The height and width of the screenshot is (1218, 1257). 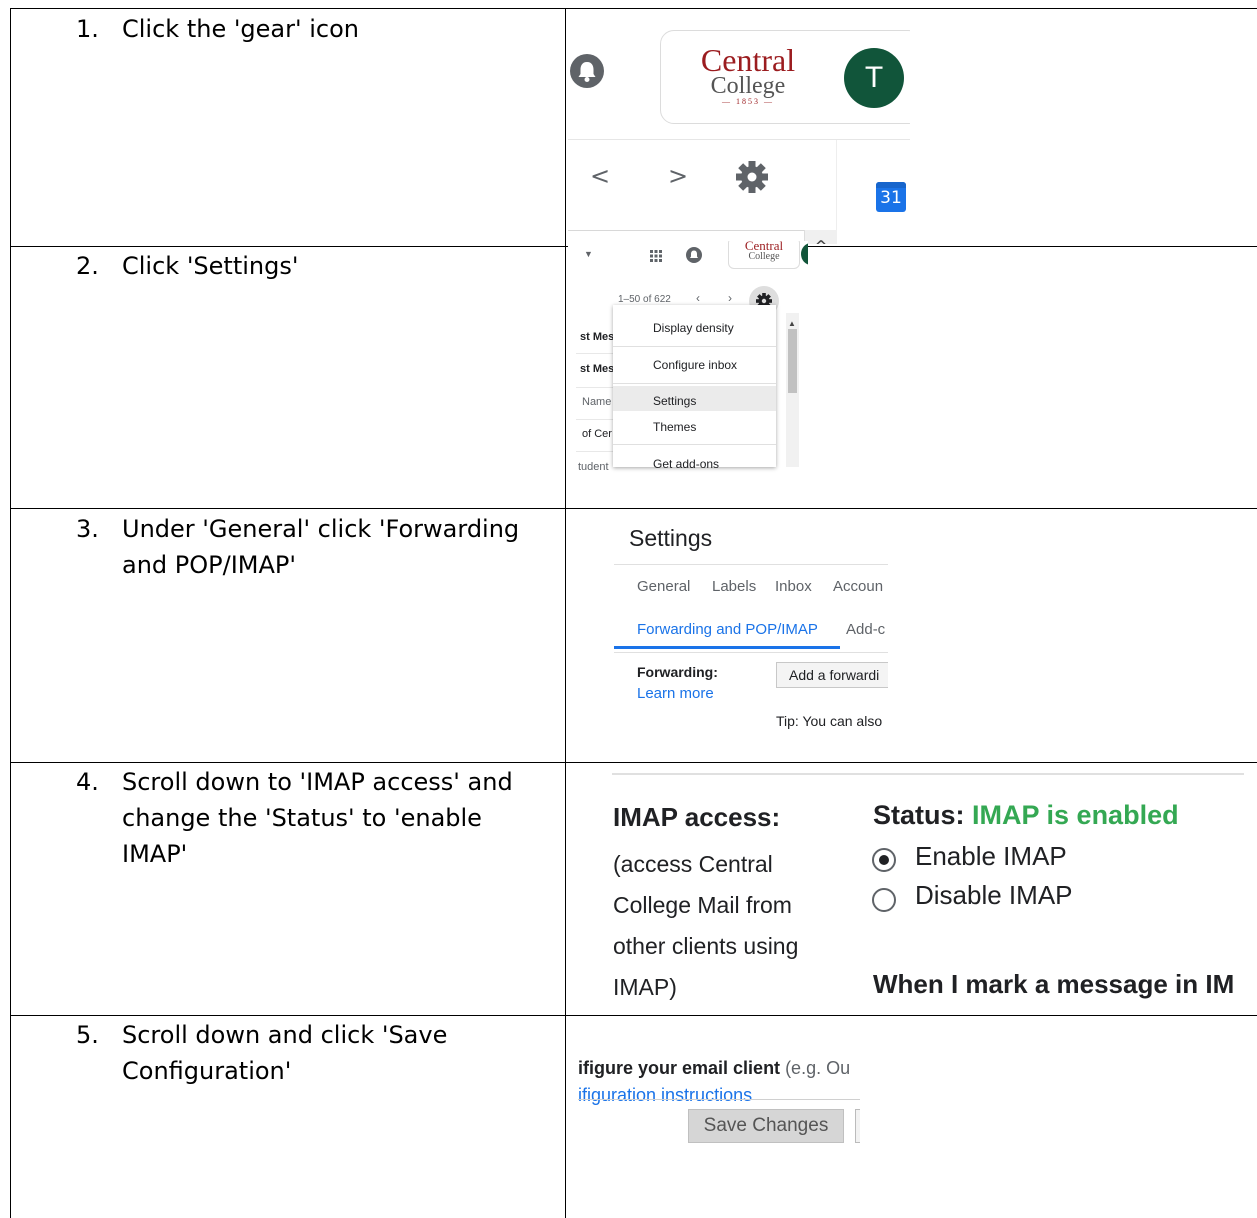 What do you see at coordinates (836, 190) in the screenshot?
I see `toolbar-divider` at bounding box center [836, 190].